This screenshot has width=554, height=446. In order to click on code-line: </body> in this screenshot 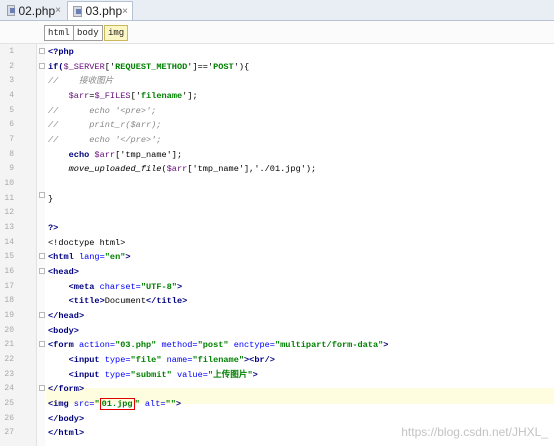, I will do `click(66, 419)`.